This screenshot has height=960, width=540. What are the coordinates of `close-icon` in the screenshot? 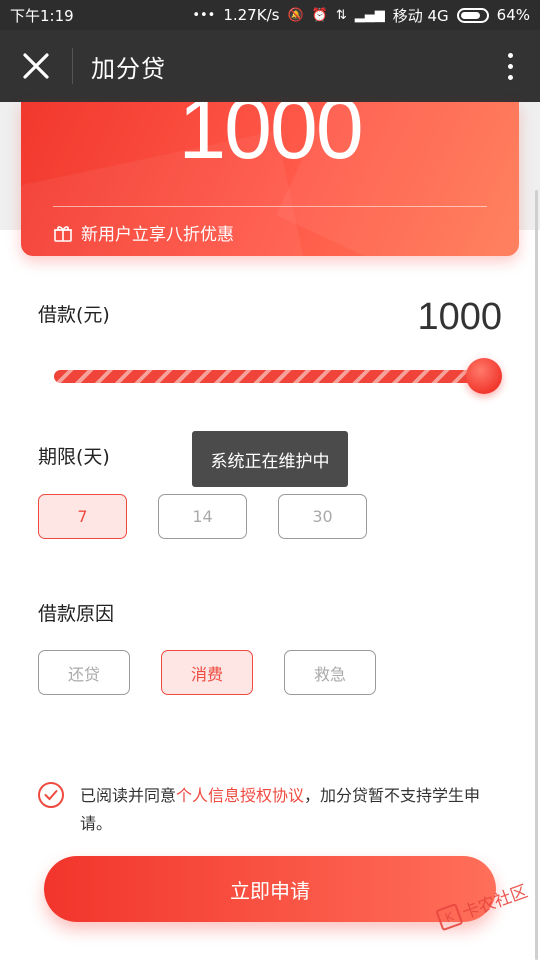 It's located at (36, 66).